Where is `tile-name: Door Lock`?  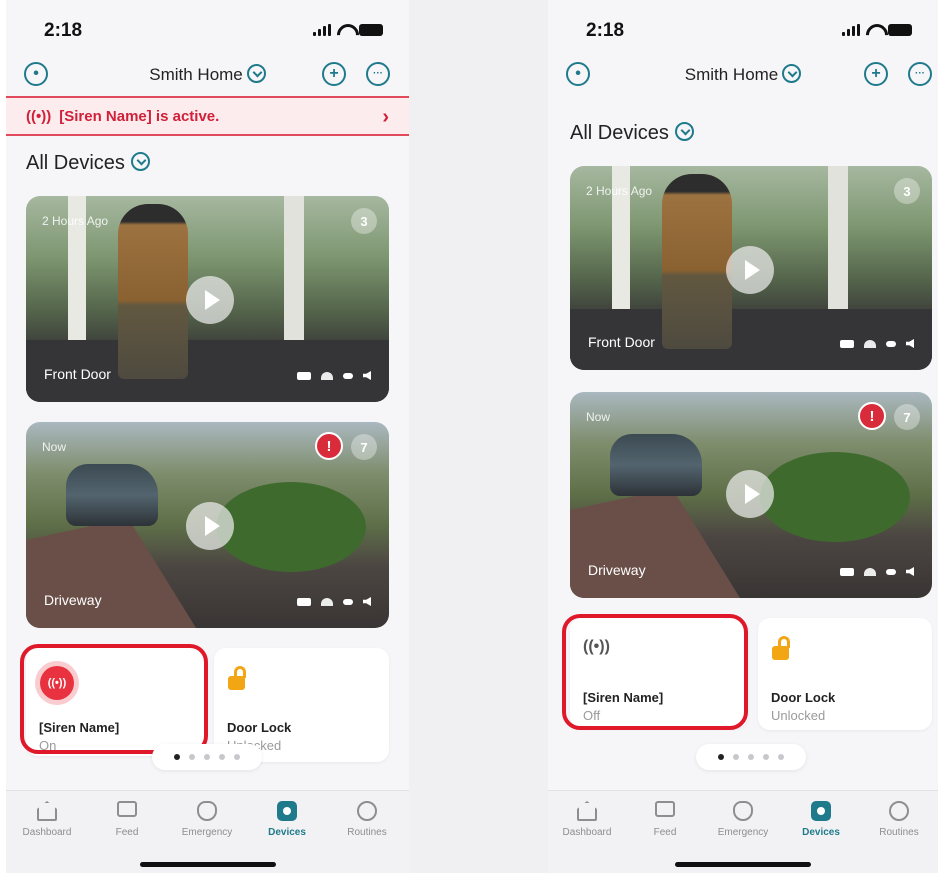
tile-name: Door Lock is located at coordinates (803, 697).